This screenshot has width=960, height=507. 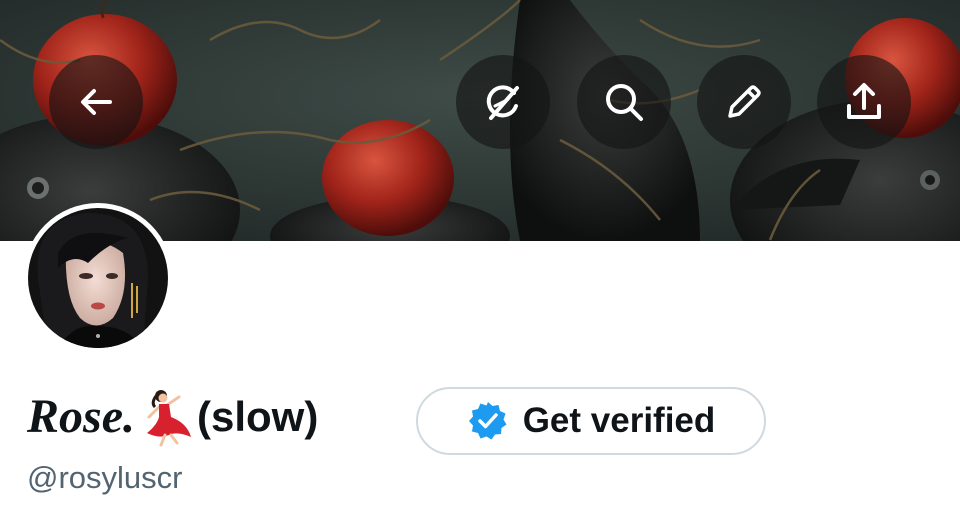 I want to click on arrow-left-icon, so click(x=96, y=102).